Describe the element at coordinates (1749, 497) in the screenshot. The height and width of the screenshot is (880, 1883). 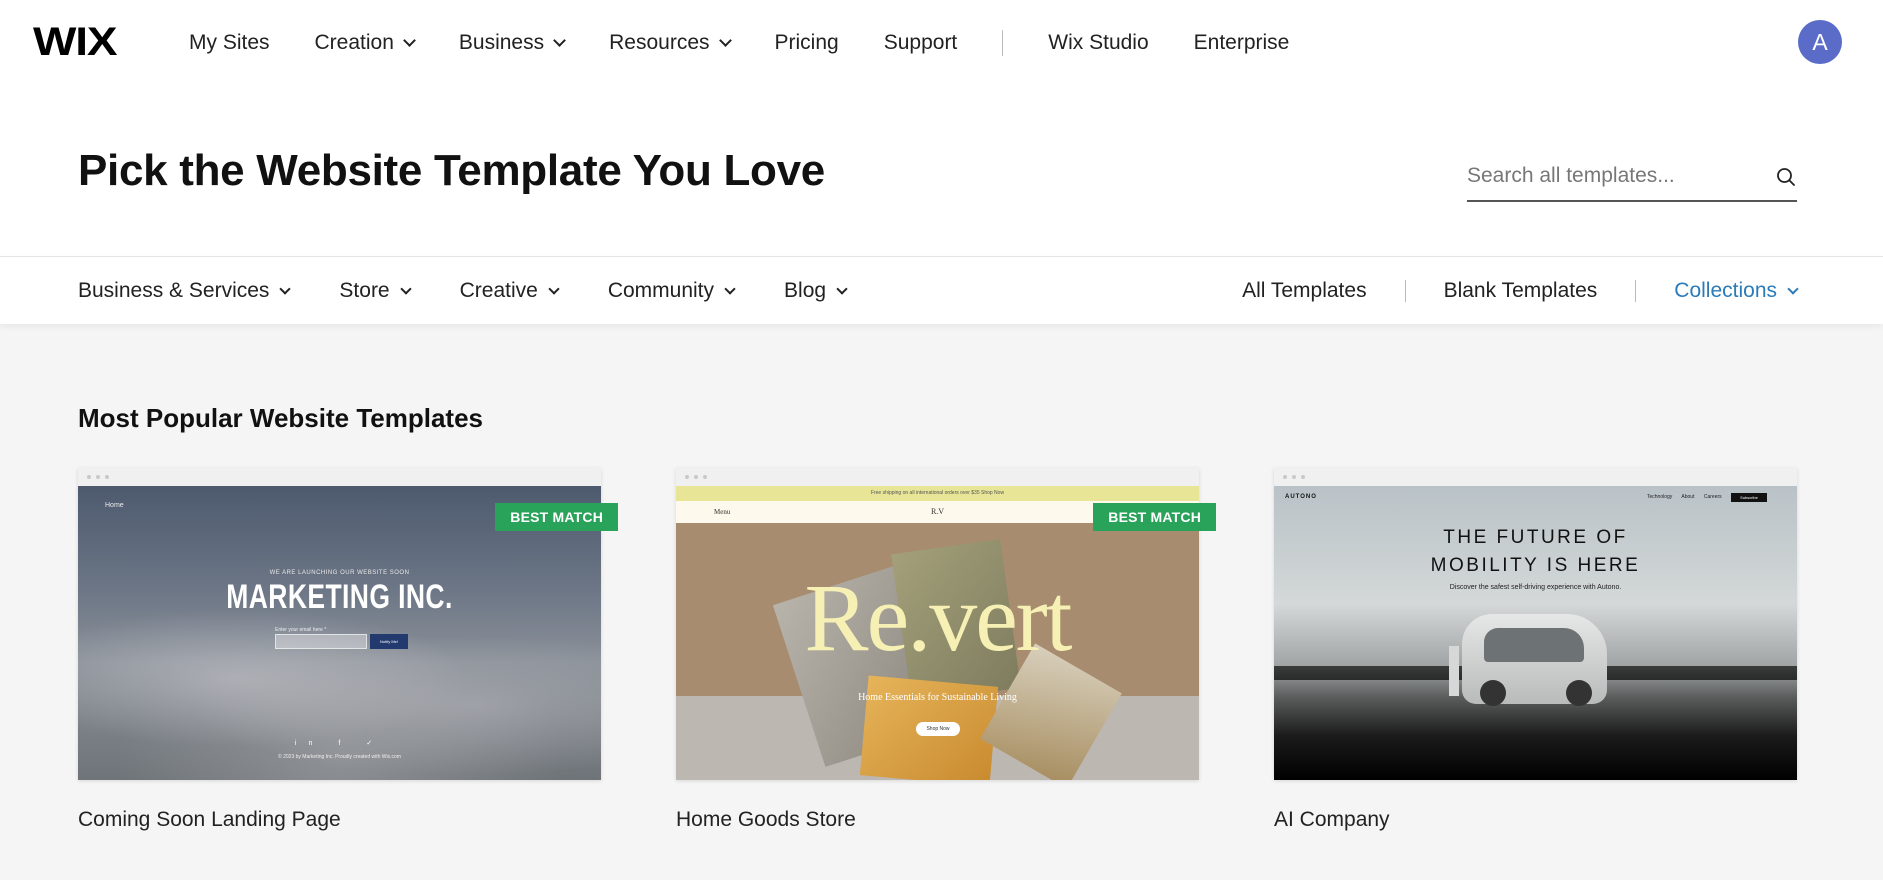
I see `thumb-subscribe-button: Subscribe` at that location.